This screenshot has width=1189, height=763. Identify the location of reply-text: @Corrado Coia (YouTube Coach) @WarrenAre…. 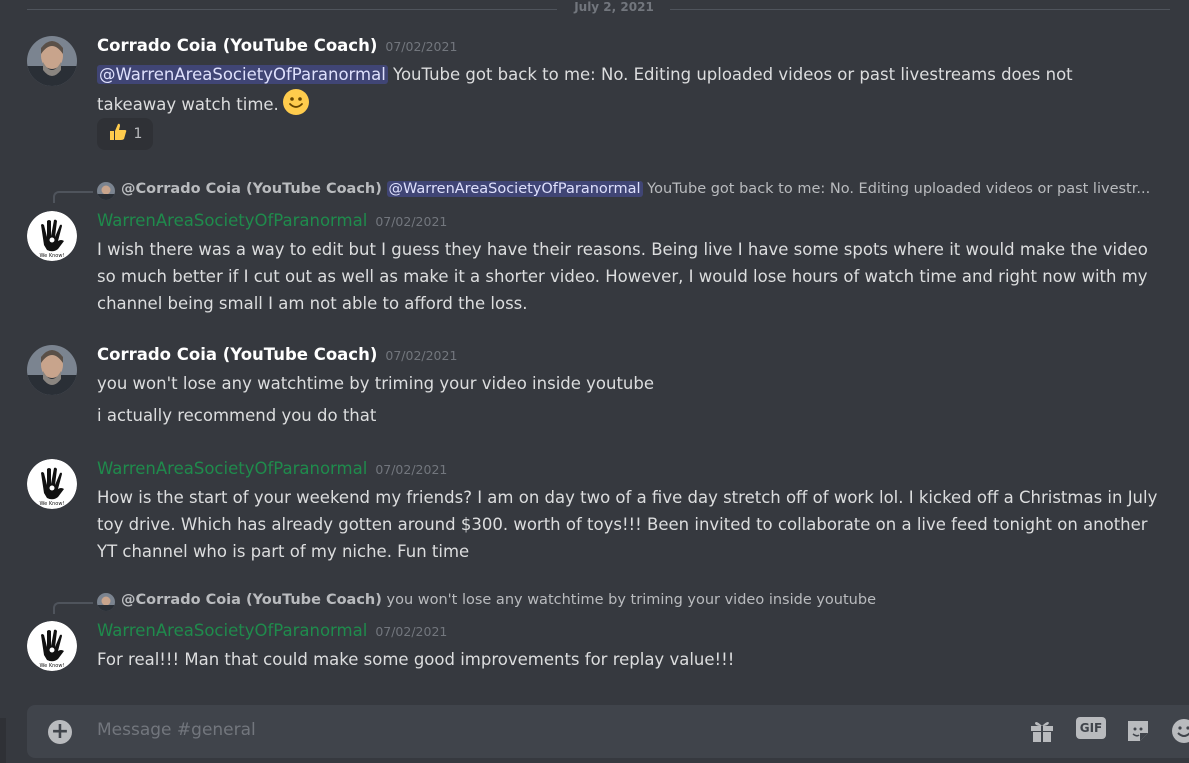
(636, 189).